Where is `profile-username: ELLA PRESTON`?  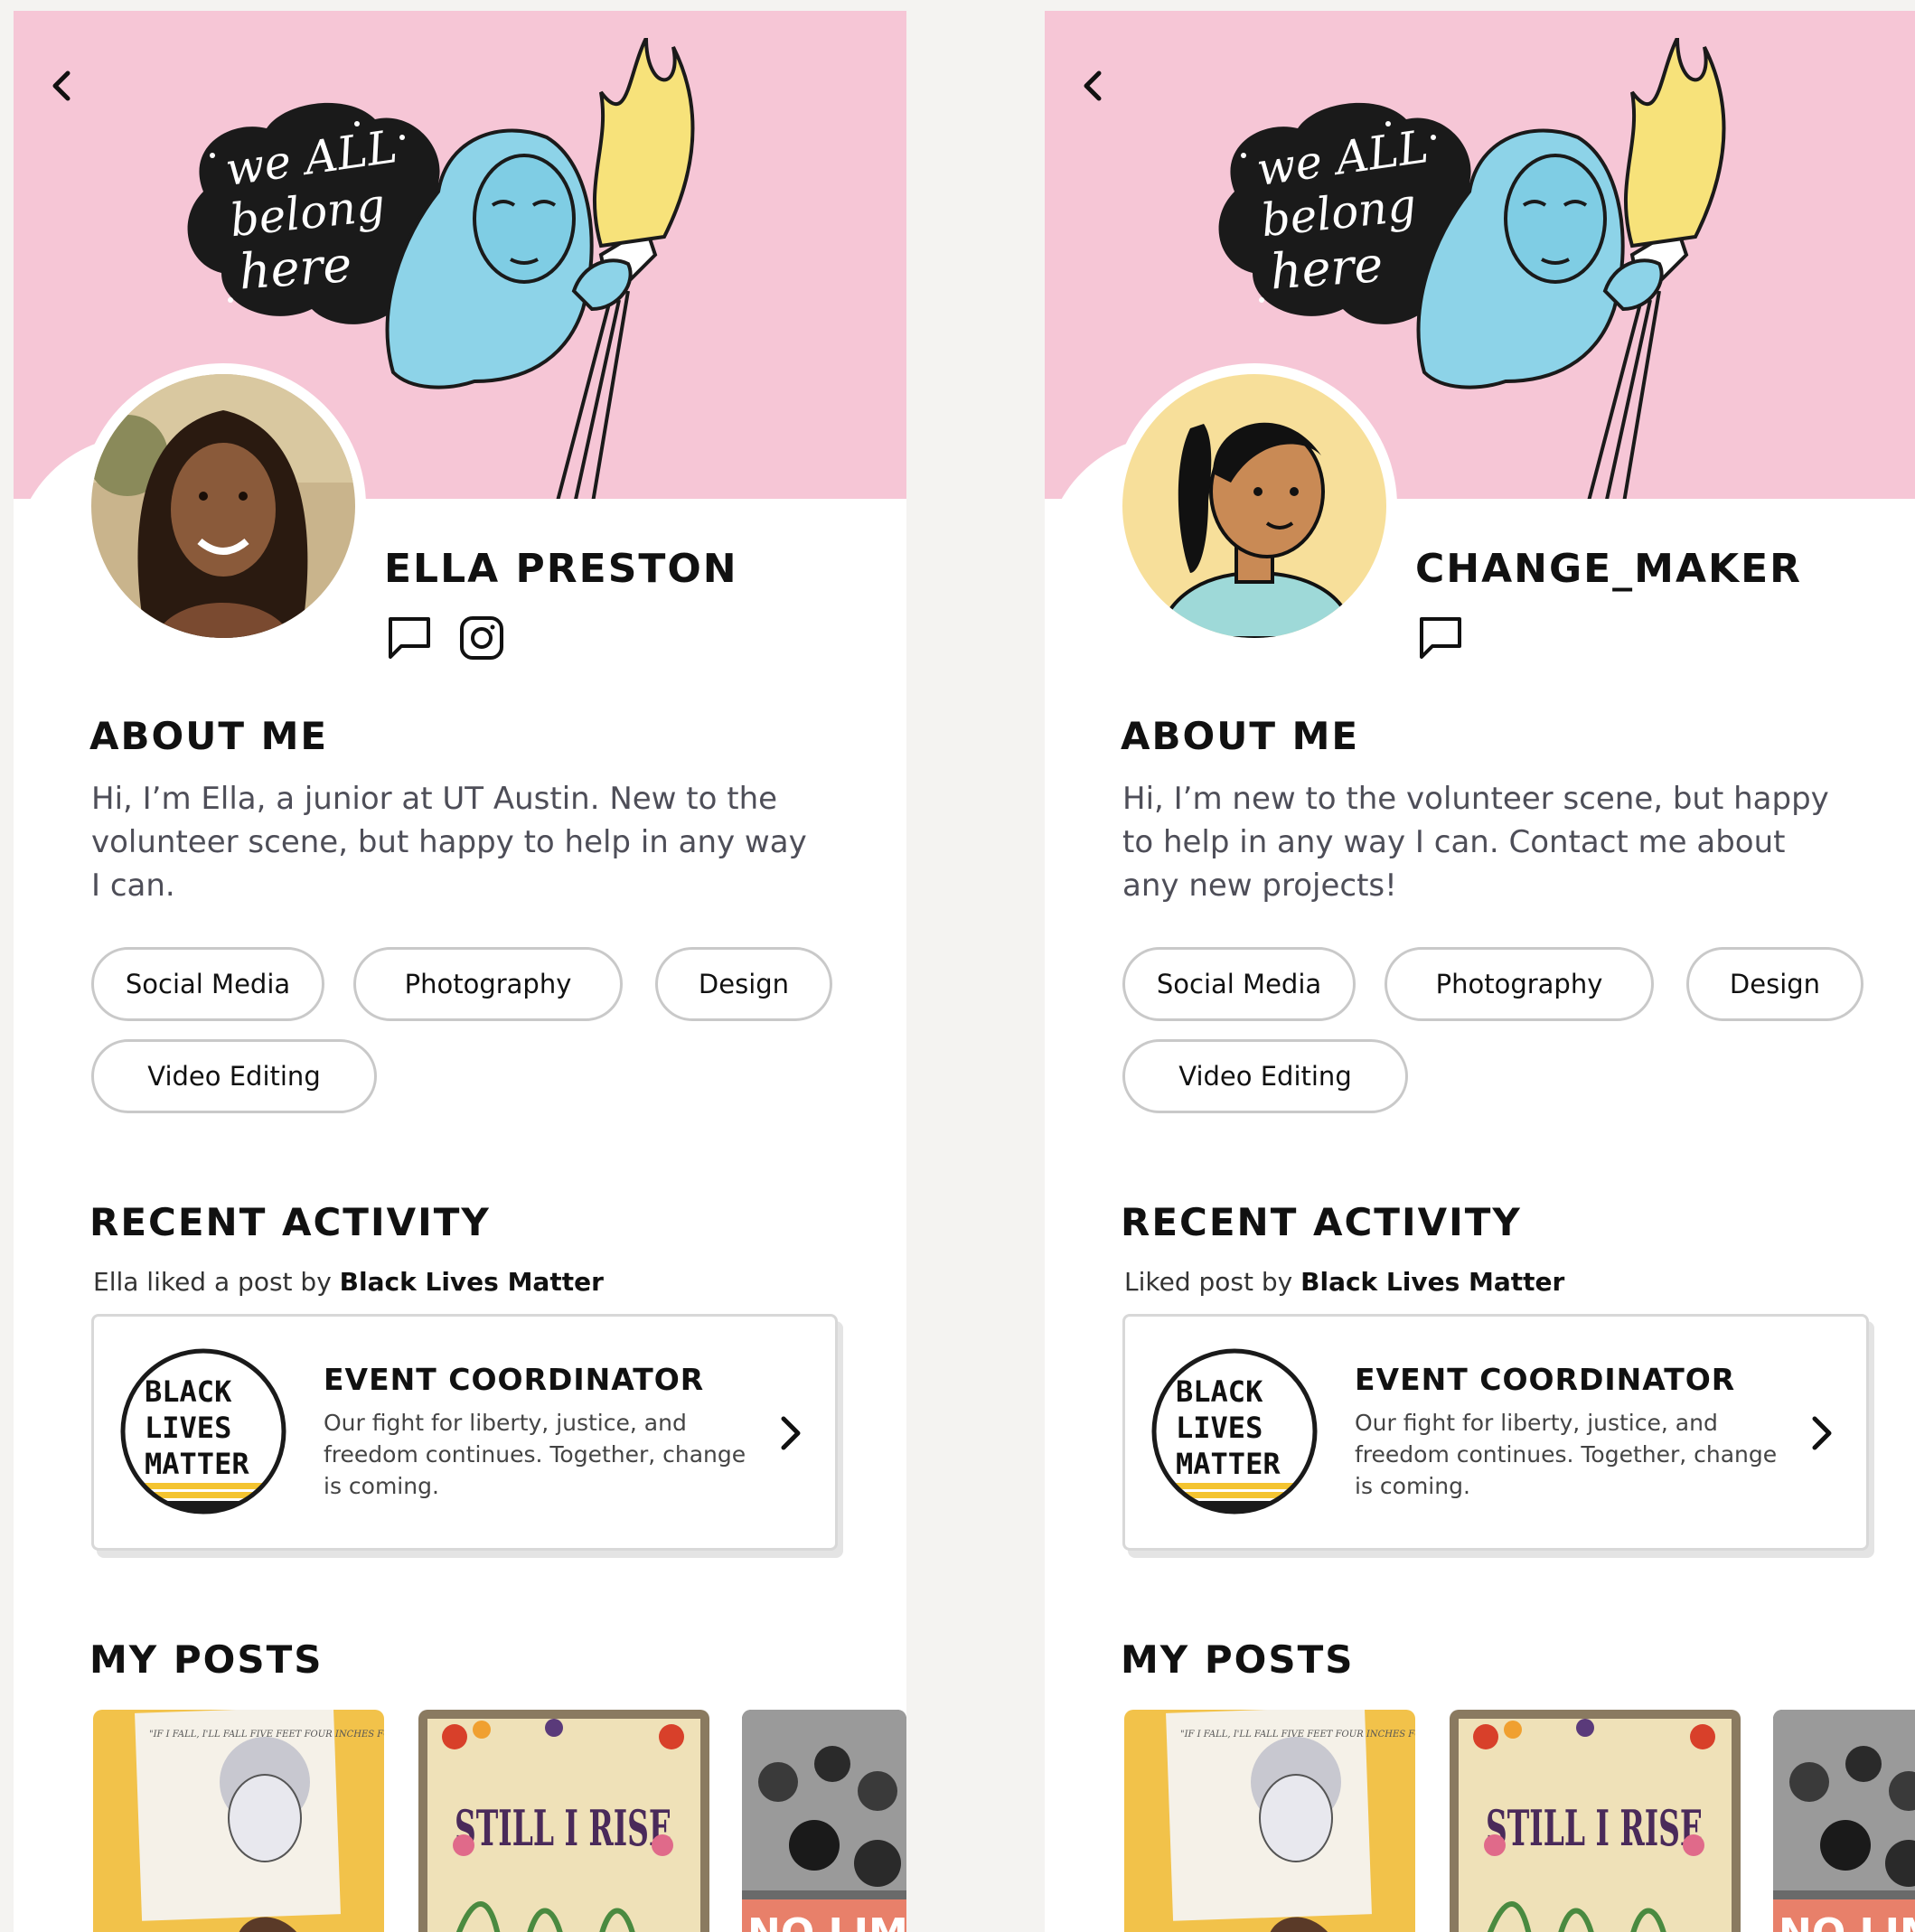
profile-username: ELLA PRESTON is located at coordinates (561, 569).